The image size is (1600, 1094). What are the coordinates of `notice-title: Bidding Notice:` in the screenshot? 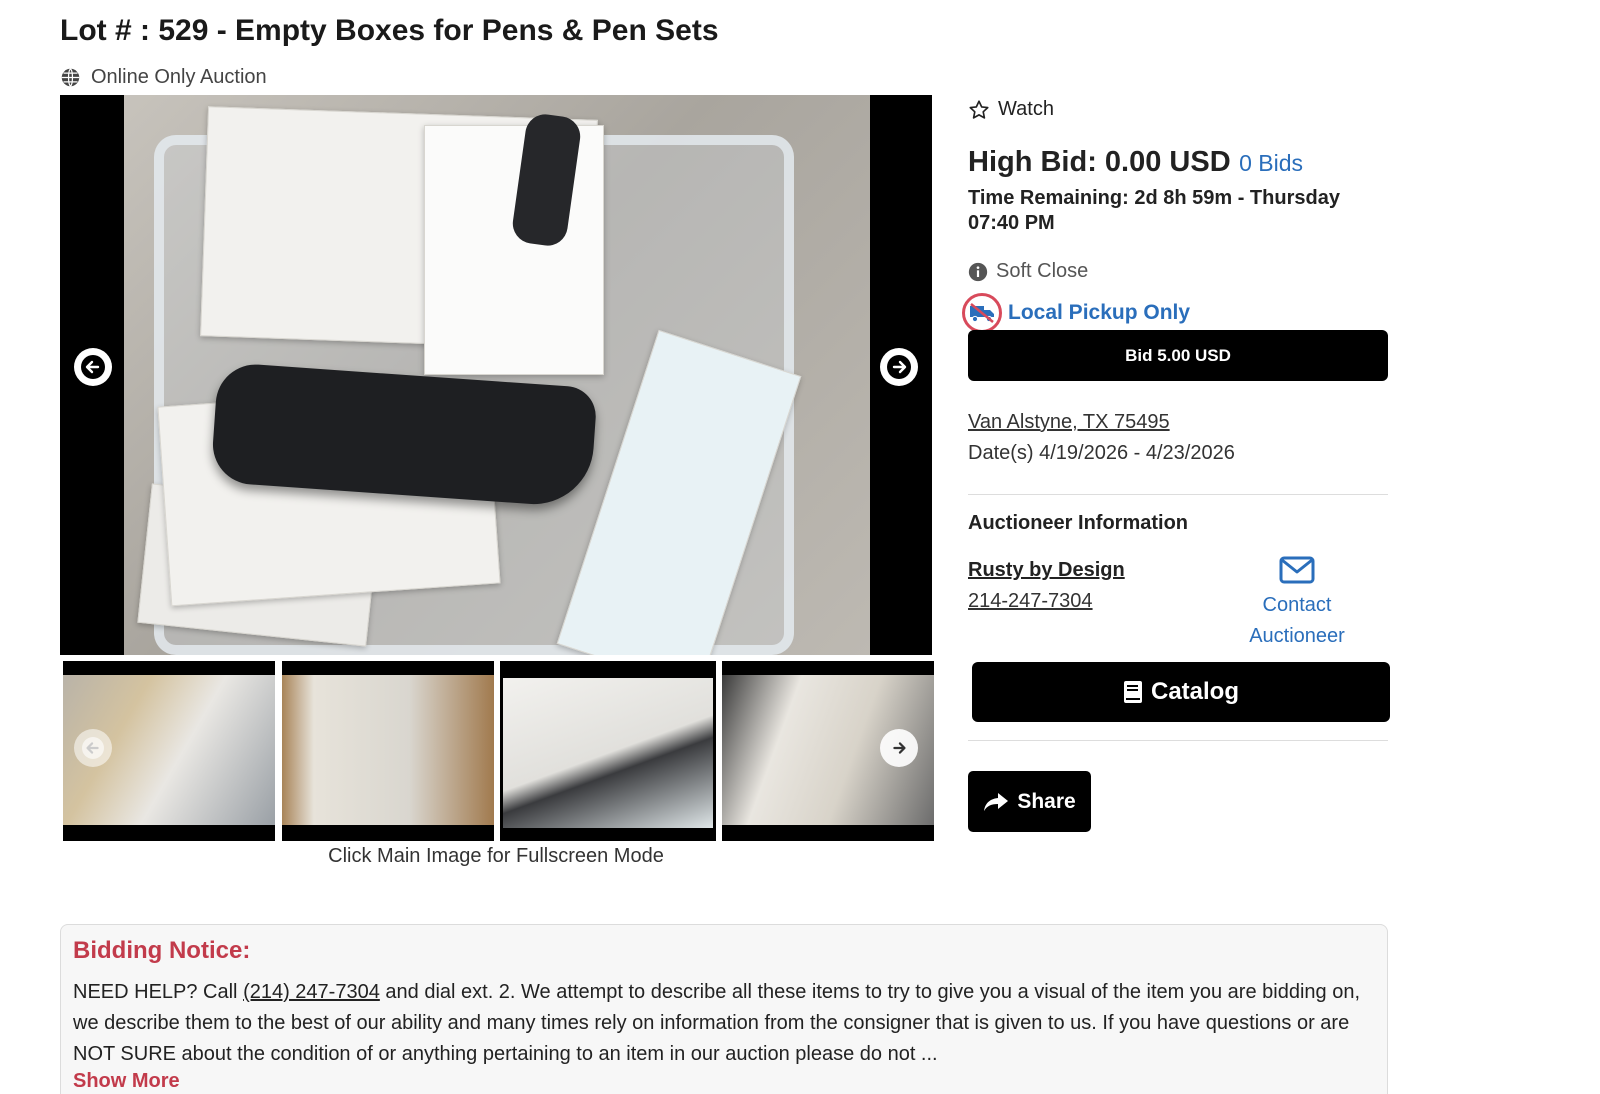 It's located at (162, 950).